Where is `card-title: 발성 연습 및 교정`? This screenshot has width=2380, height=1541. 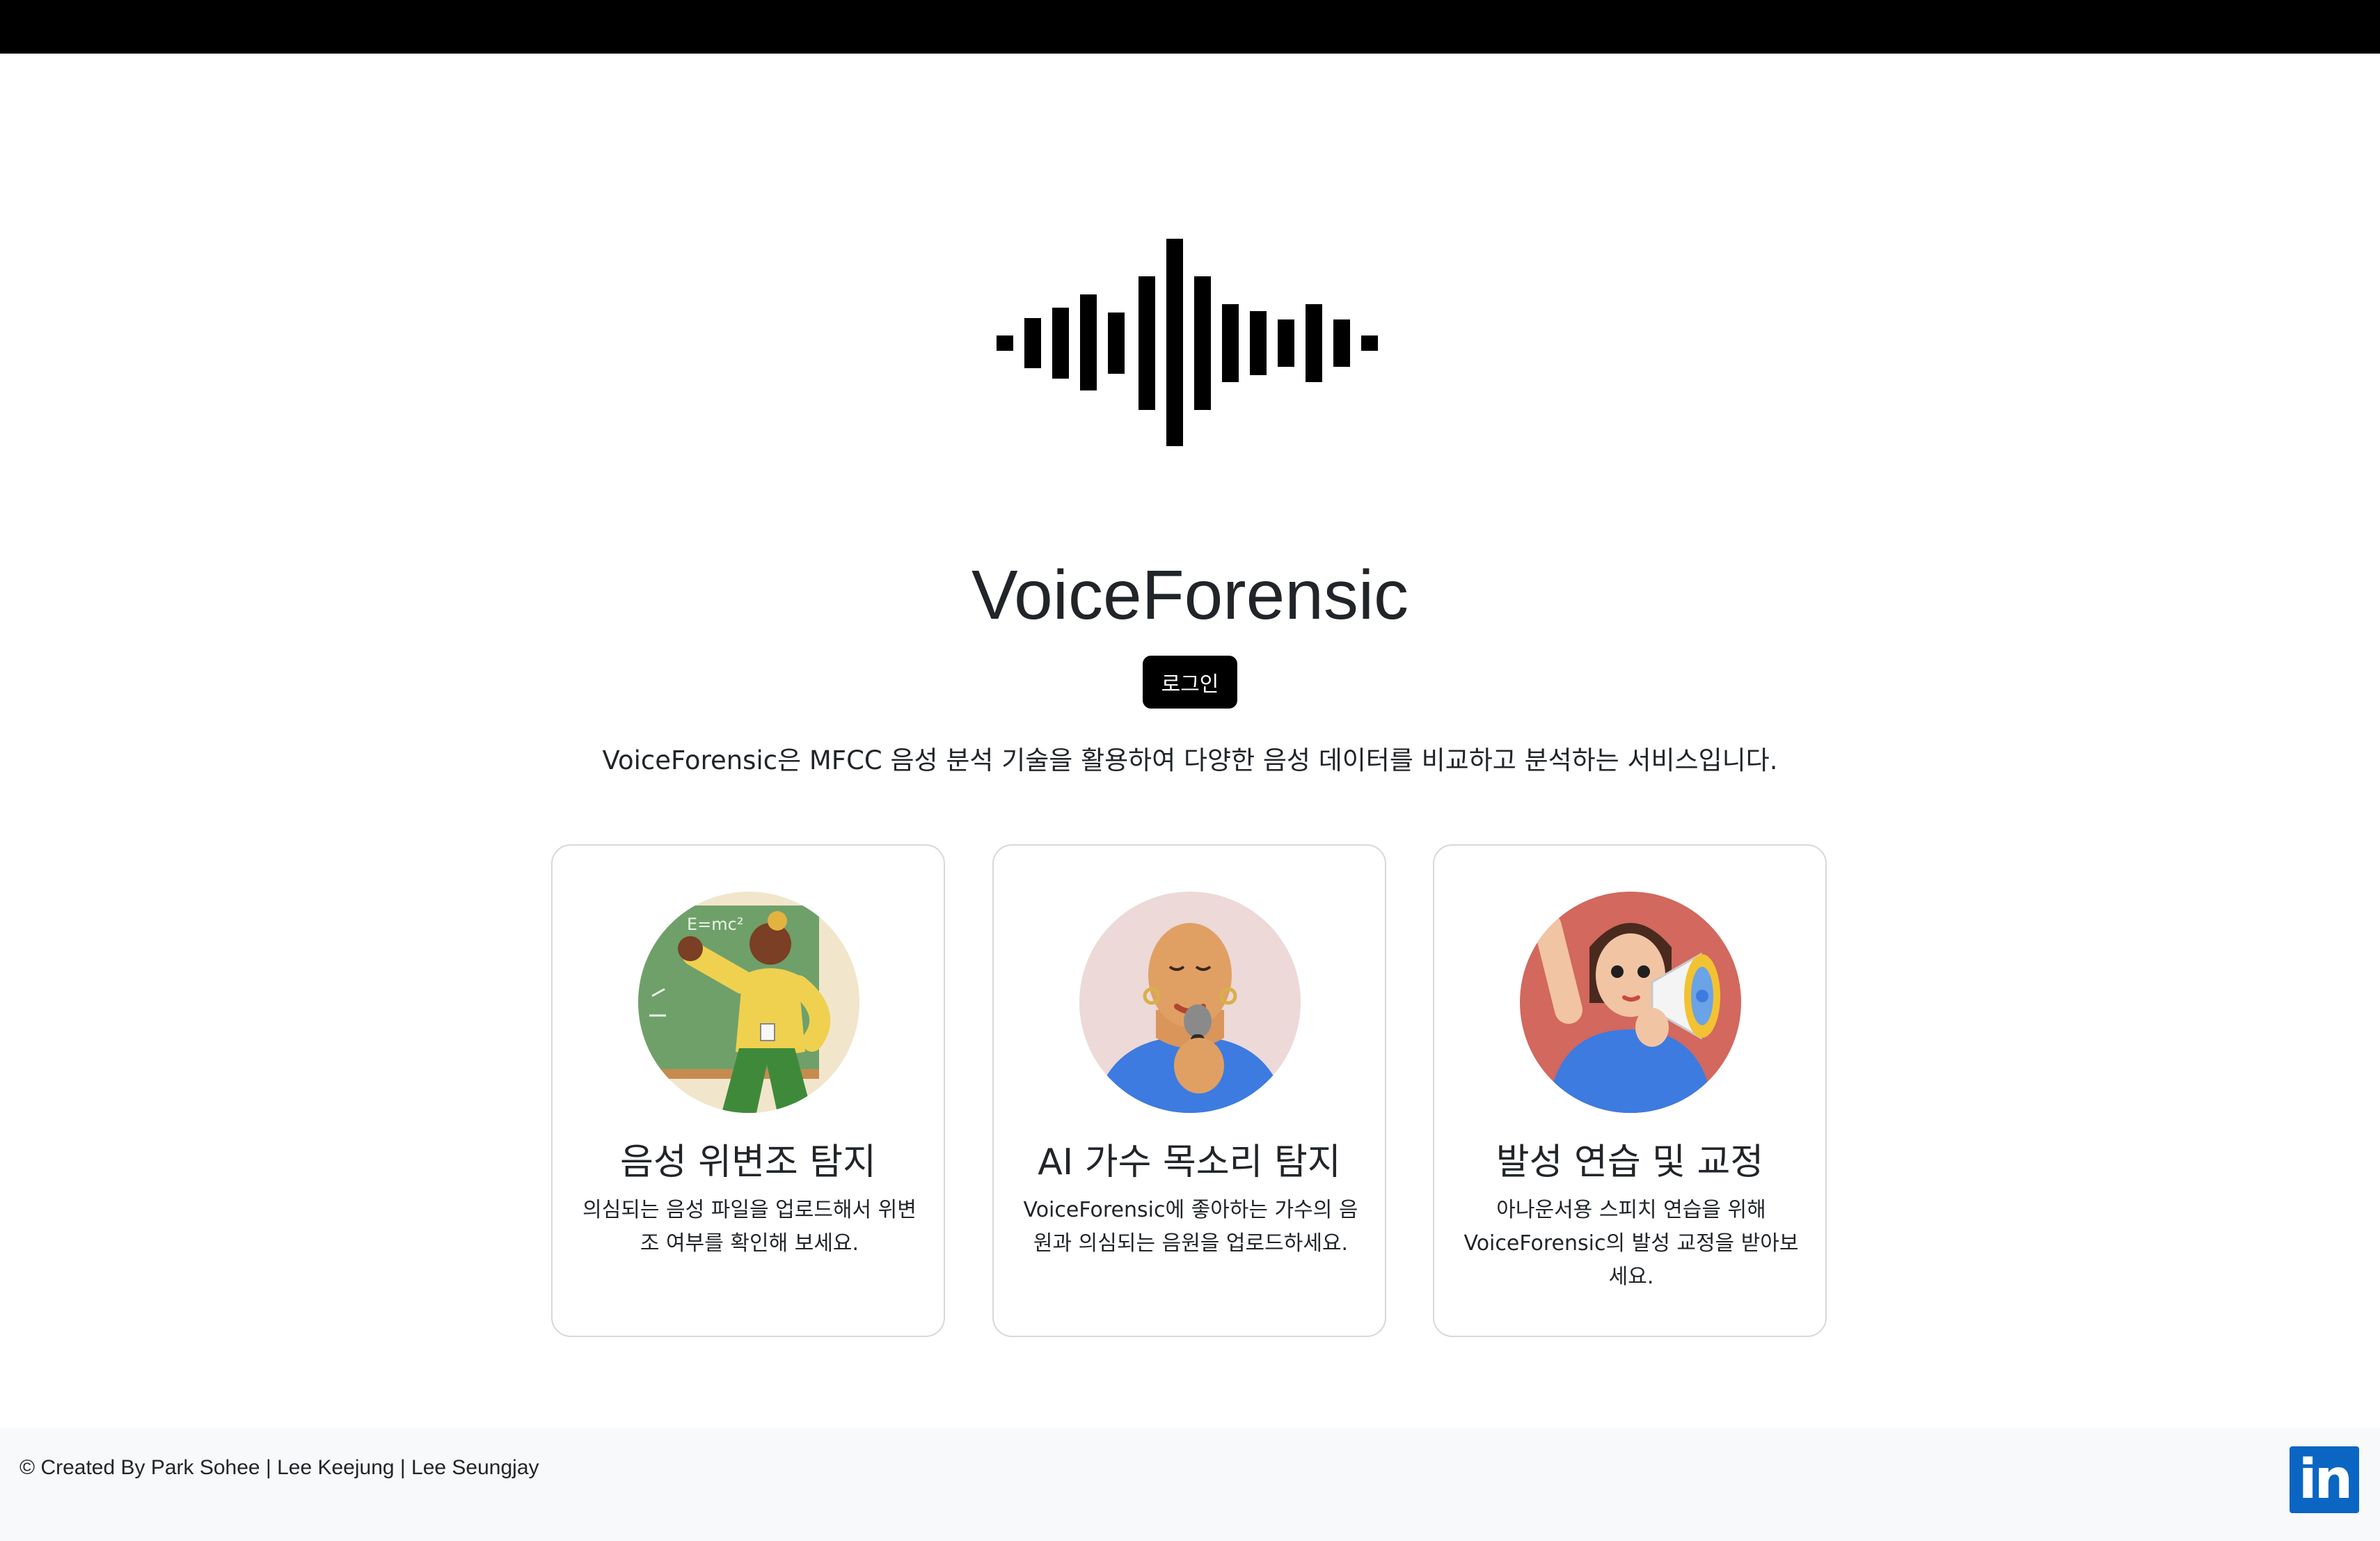 card-title: 발성 연습 및 교정 is located at coordinates (1630, 1162).